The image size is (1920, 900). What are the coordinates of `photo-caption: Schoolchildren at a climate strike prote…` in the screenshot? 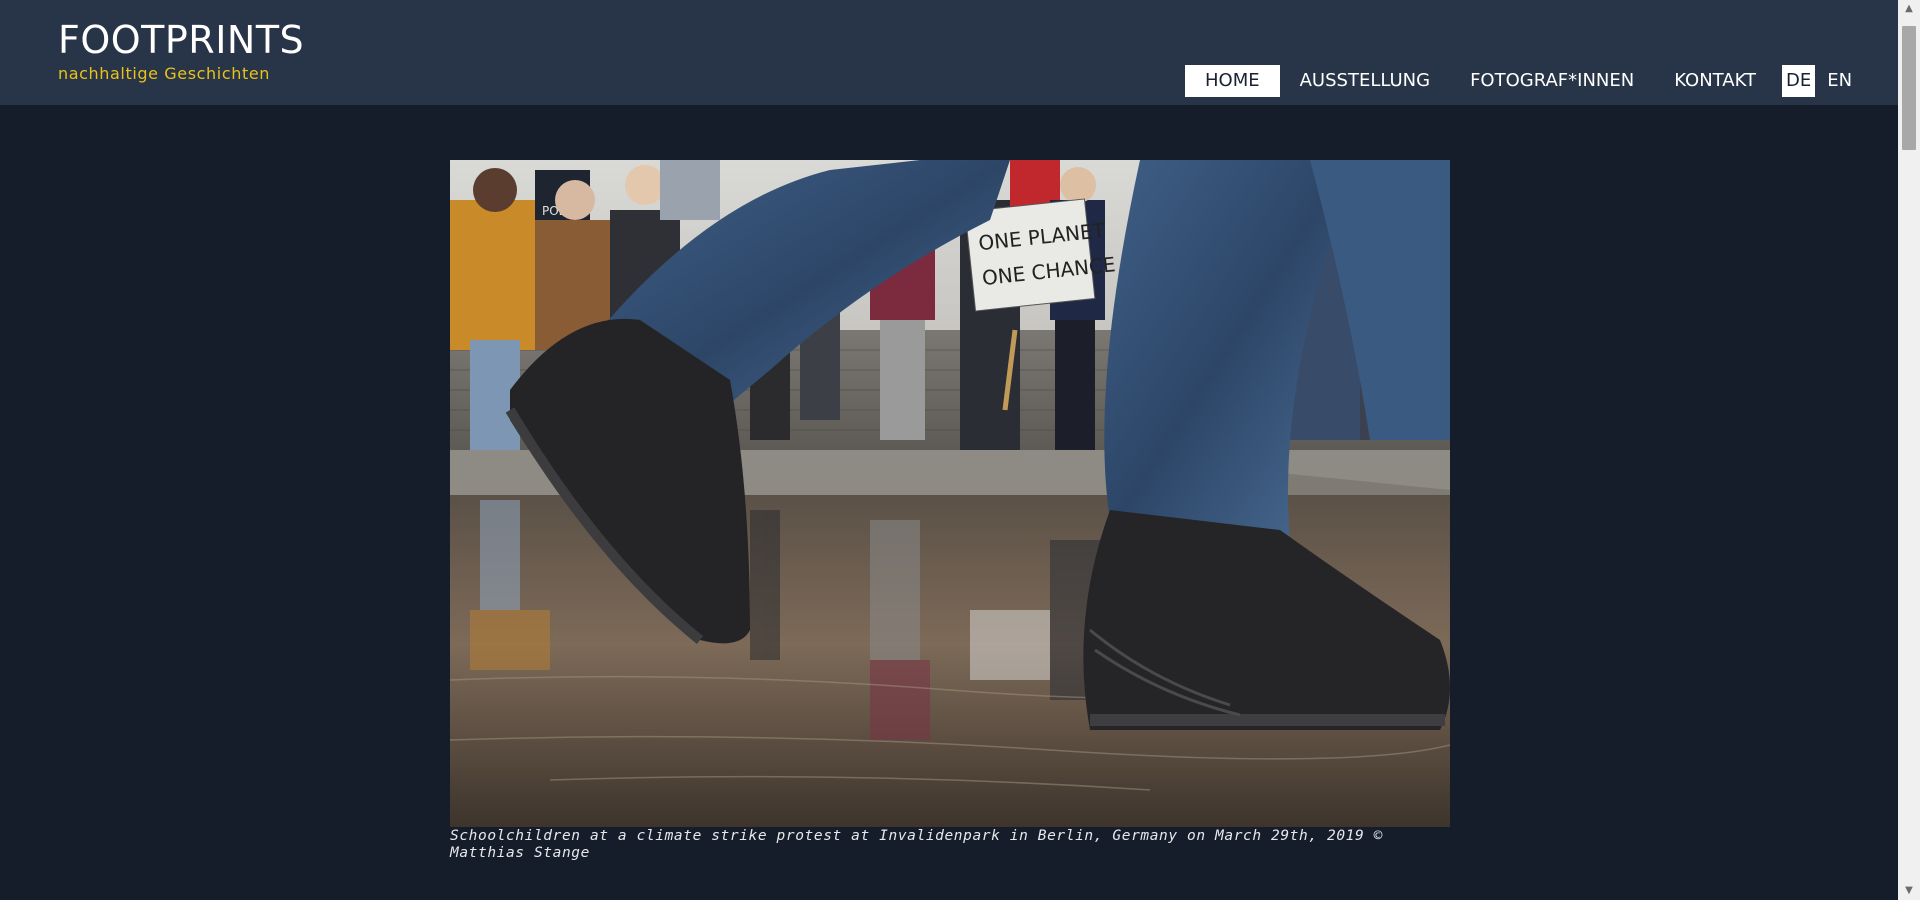 It's located at (916, 844).